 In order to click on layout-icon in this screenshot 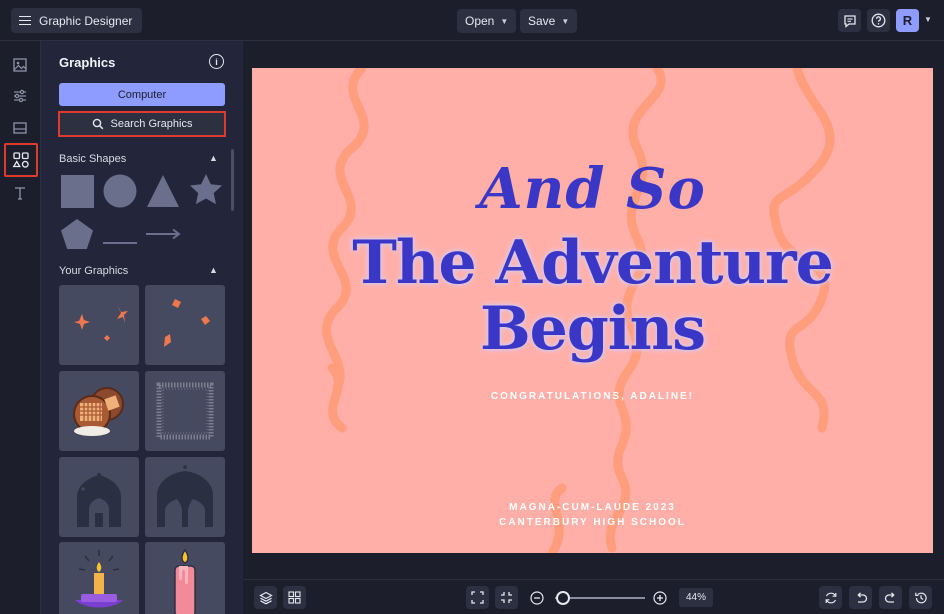, I will do `click(20, 128)`.